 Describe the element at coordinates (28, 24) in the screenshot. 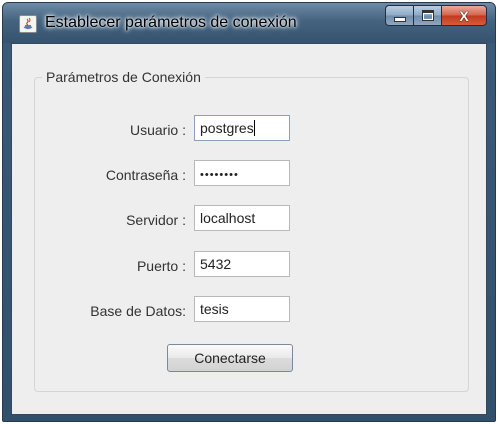

I see `java-app-icon` at that location.